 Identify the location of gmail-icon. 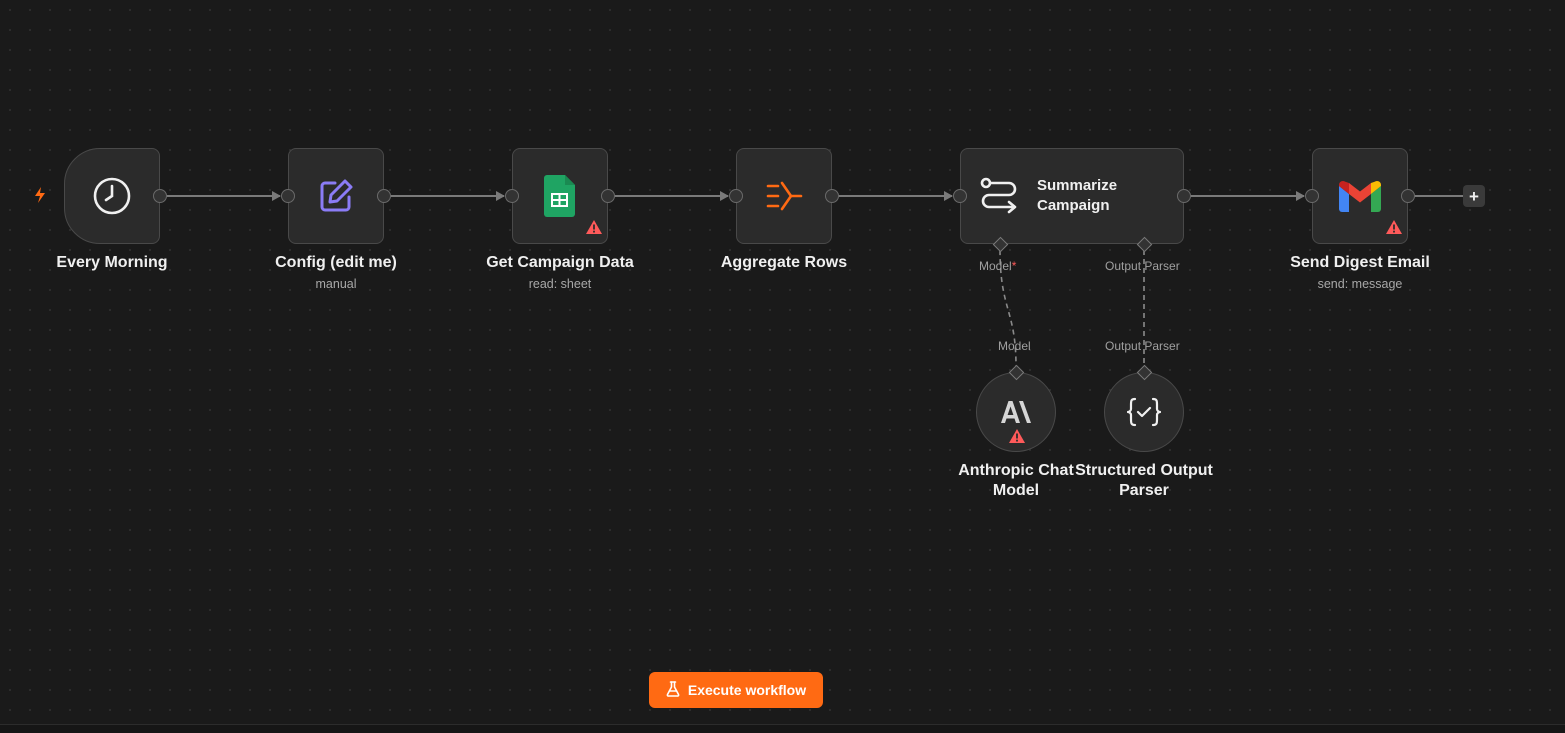
(1360, 196).